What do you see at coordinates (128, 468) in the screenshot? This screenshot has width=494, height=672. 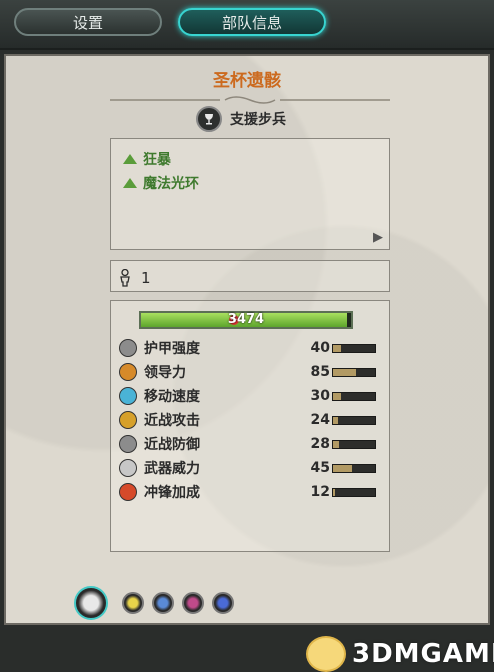 I see `weapon-strength-icon` at bounding box center [128, 468].